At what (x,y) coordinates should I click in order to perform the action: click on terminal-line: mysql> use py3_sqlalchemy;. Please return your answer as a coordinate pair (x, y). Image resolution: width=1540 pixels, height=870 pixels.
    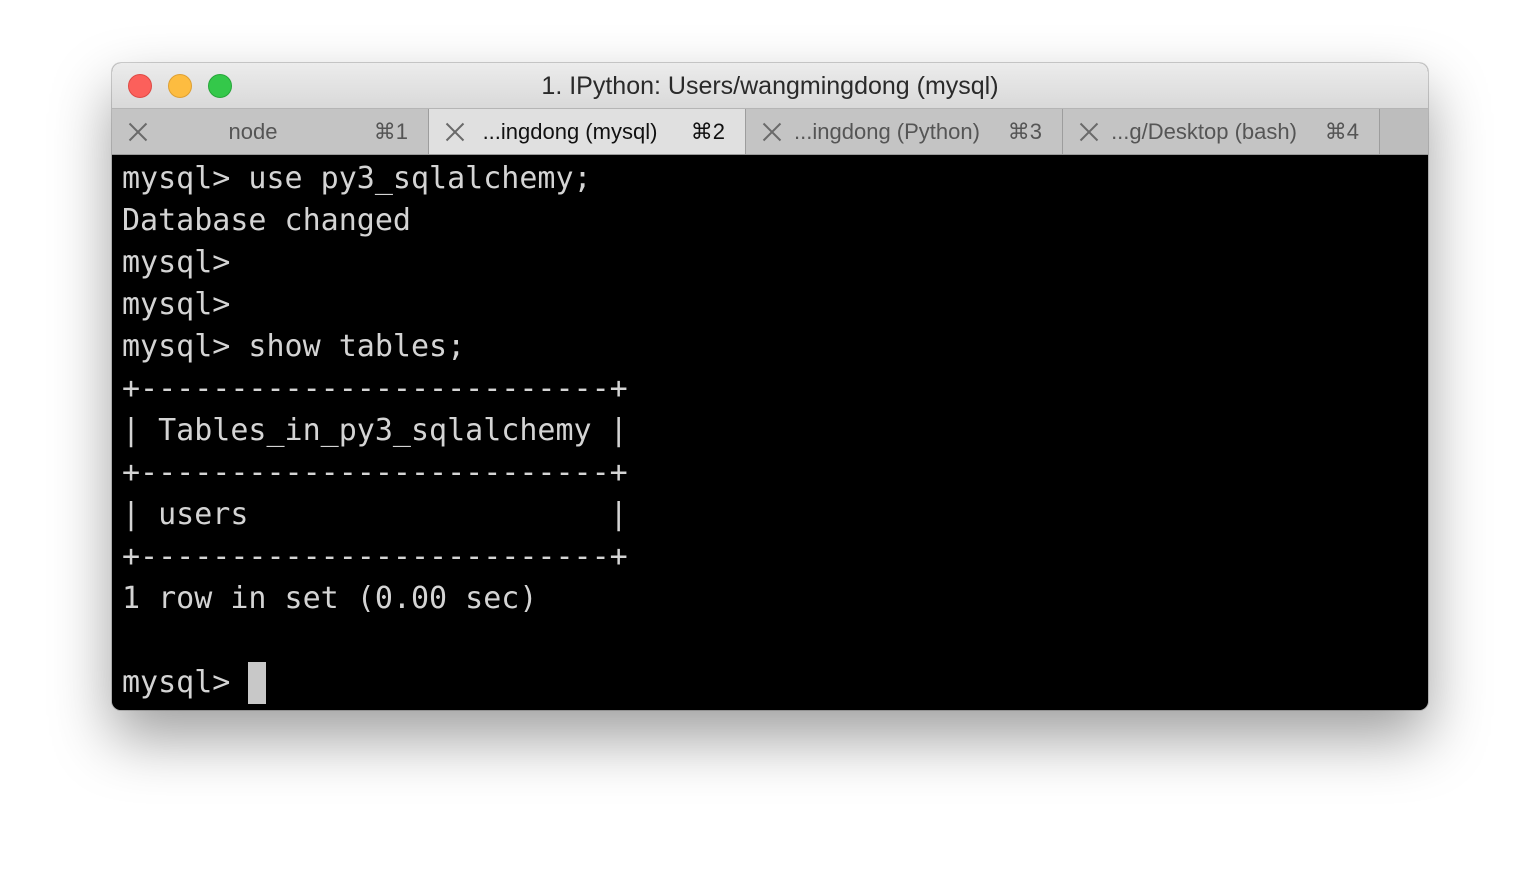
    Looking at the image, I should click on (357, 178).